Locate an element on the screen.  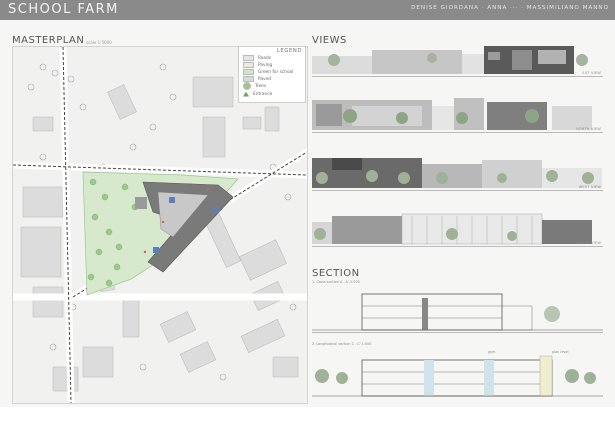
south-view-drawing is located at coordinates (452, 229).